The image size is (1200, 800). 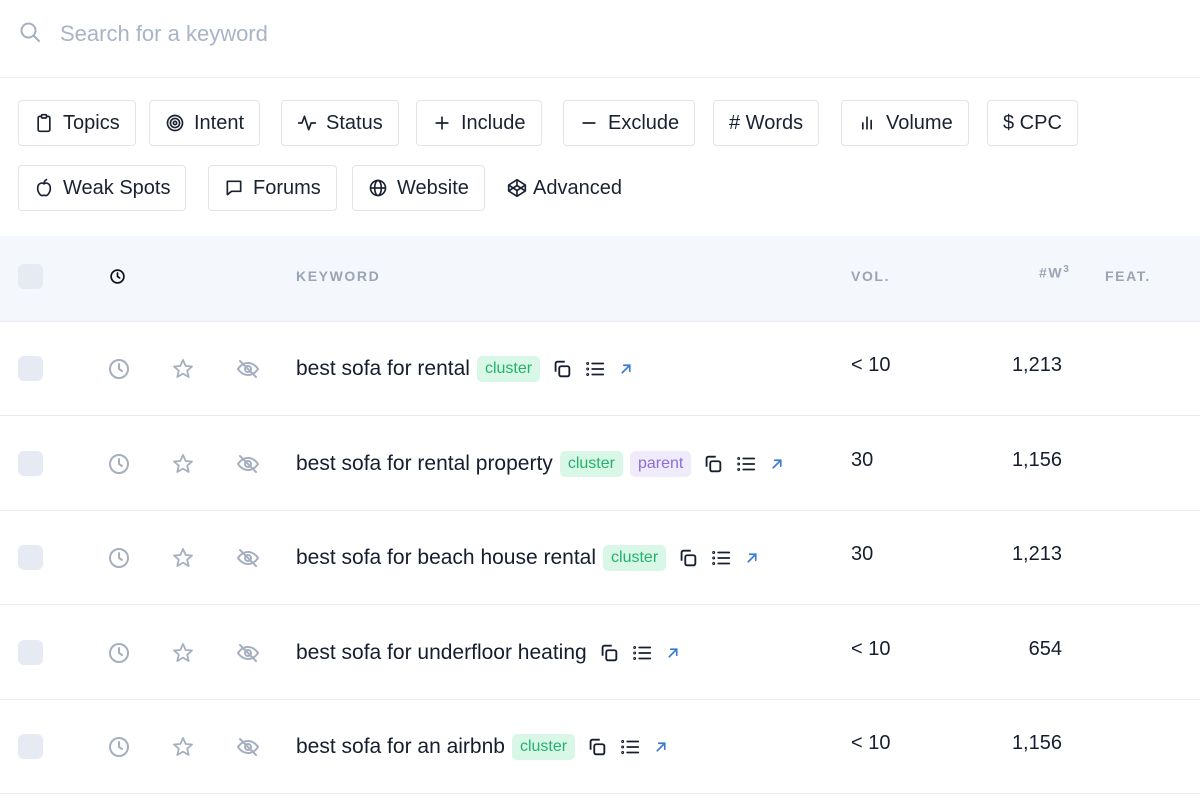 I want to click on search-bar, so click(x=600, y=39).